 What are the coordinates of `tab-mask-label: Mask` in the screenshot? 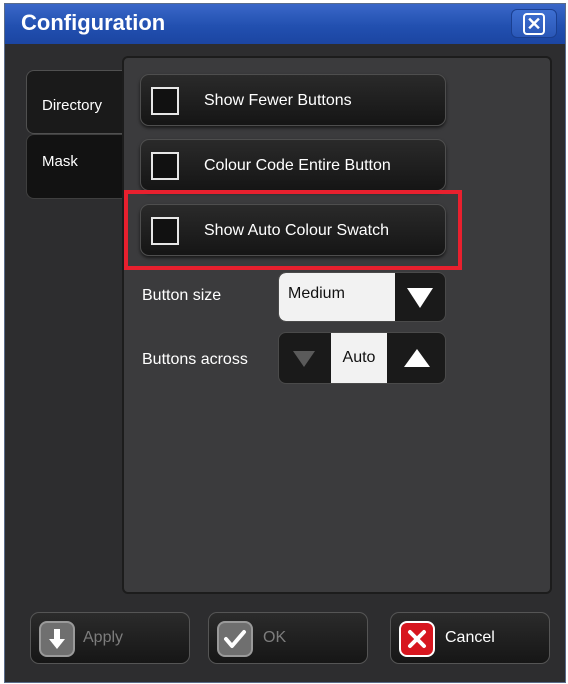 It's located at (60, 161).